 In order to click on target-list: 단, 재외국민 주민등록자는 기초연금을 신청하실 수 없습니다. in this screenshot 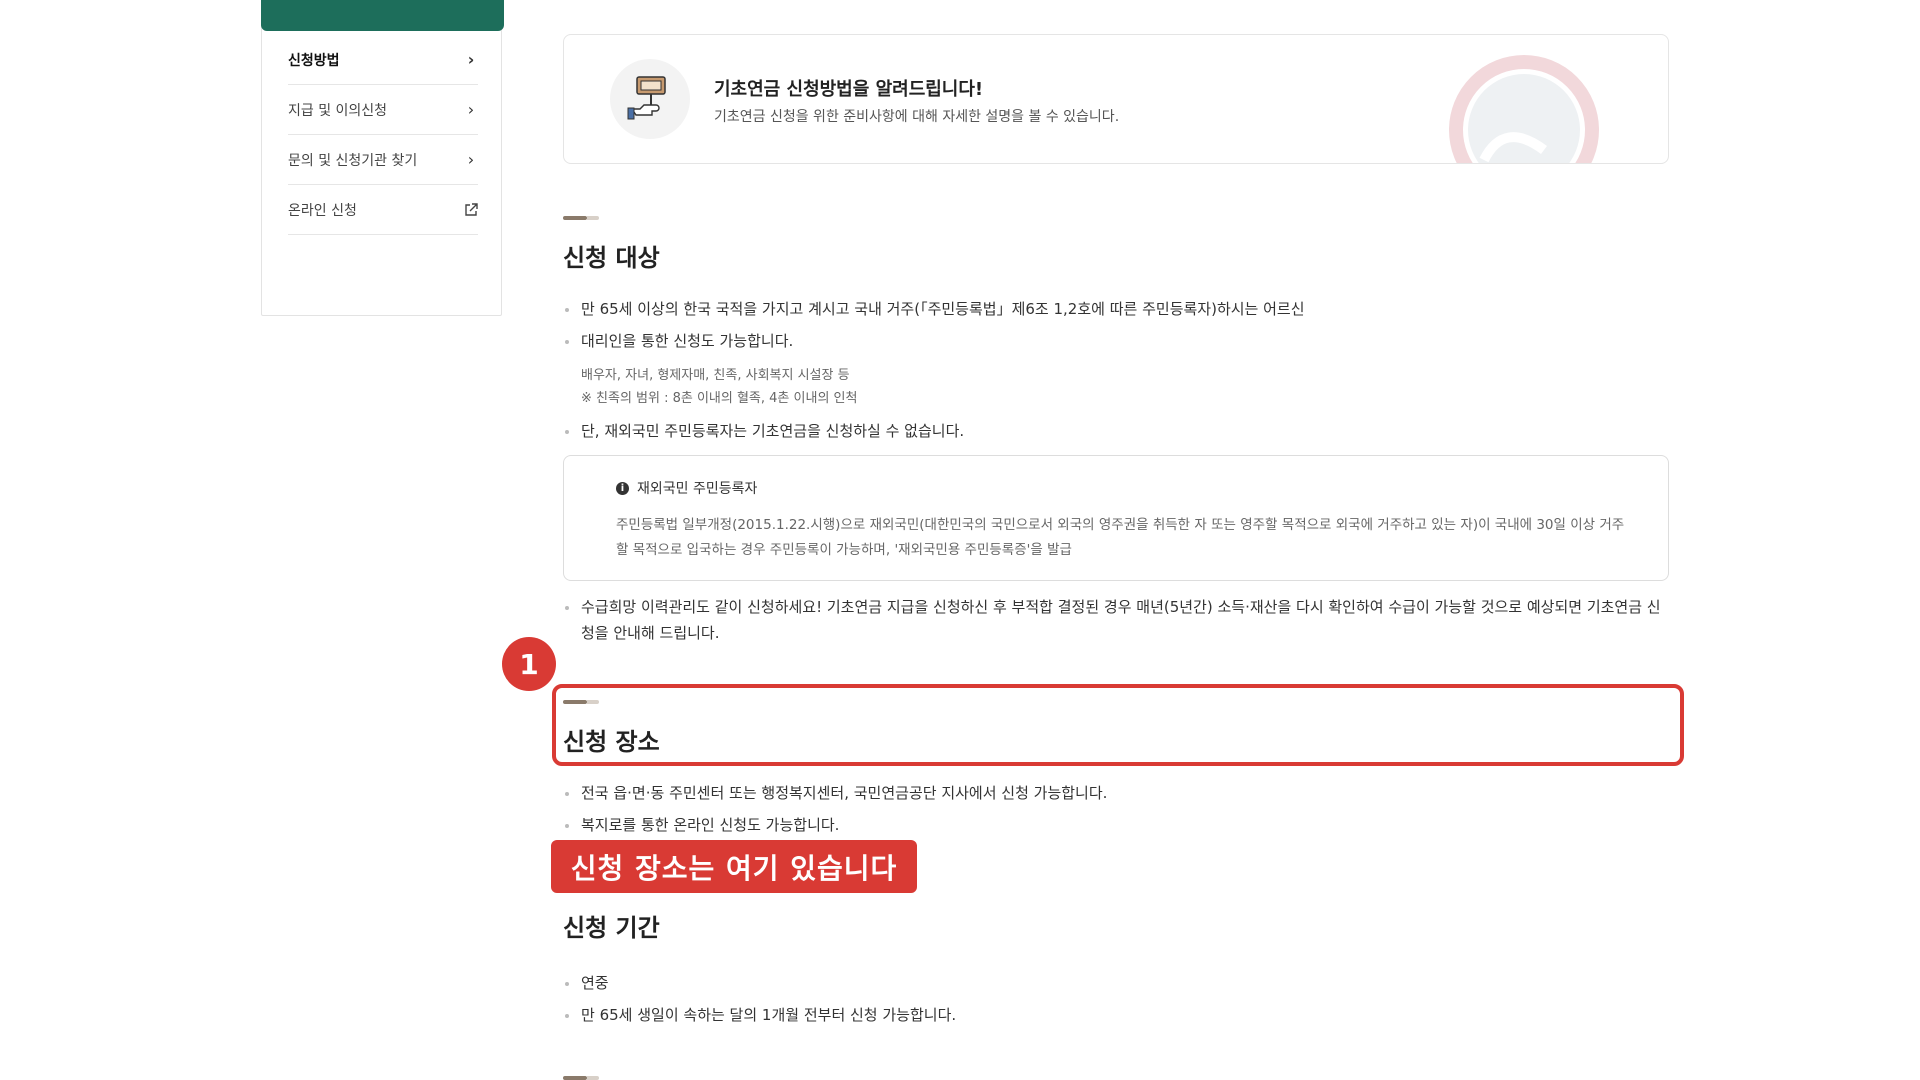, I will do `click(1117, 431)`.